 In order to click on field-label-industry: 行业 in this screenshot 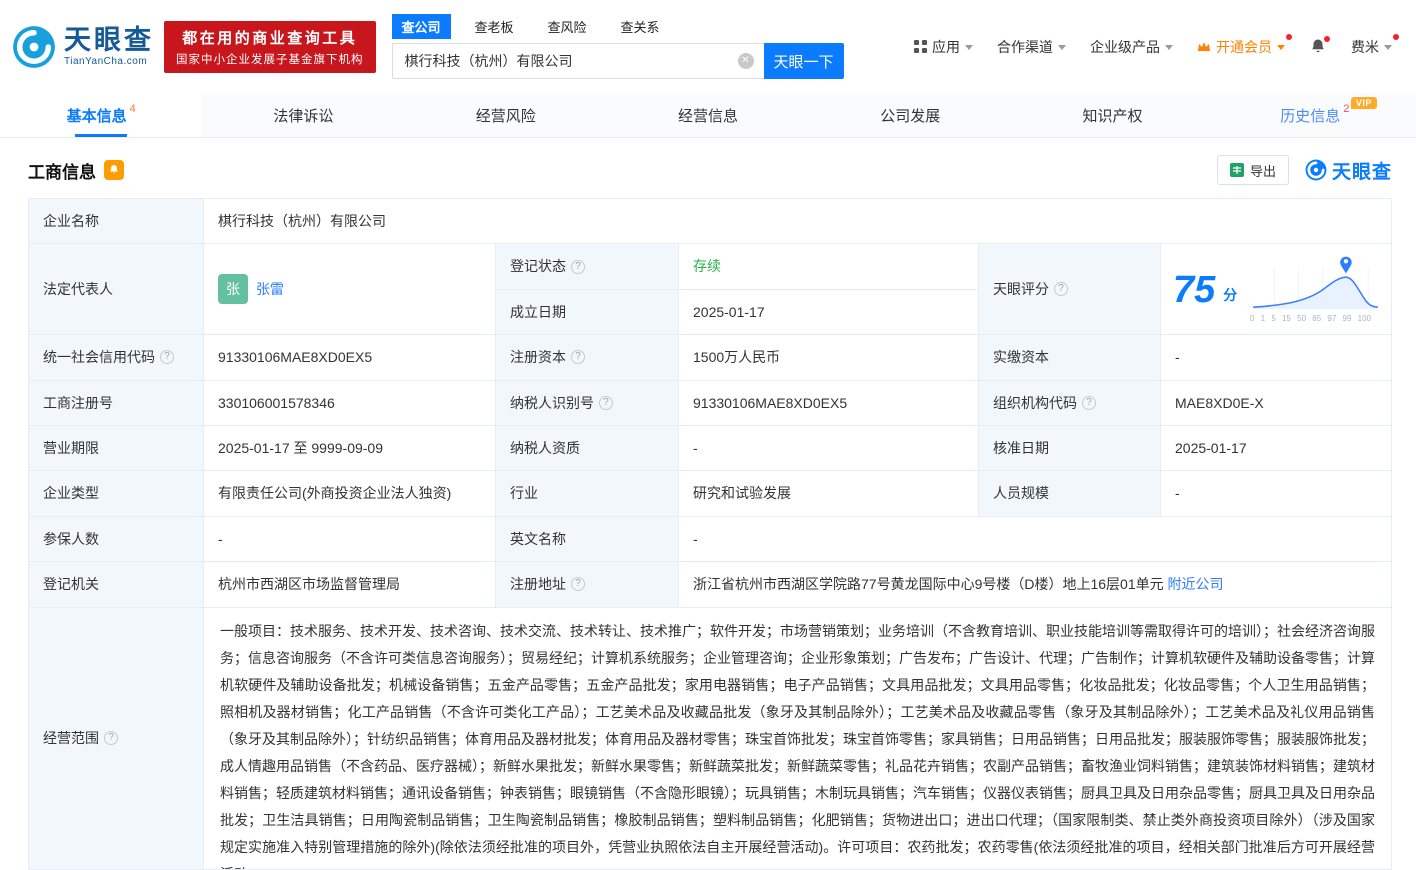, I will do `click(587, 494)`.